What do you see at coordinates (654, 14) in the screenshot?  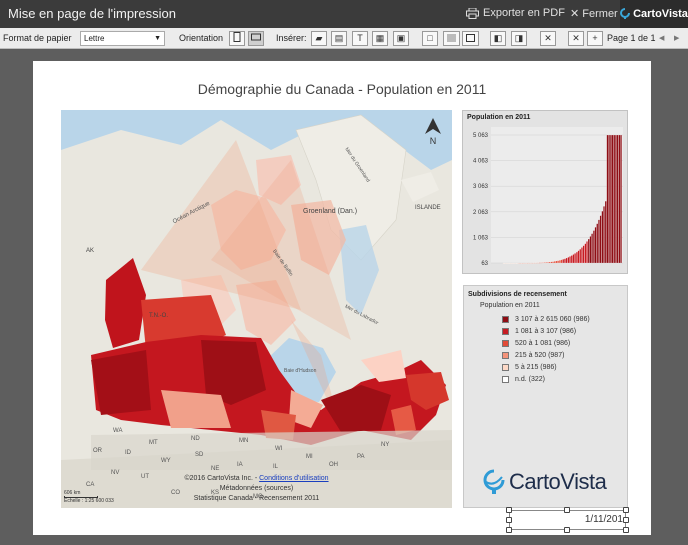 I see `brand-logo: CartoVista` at bounding box center [654, 14].